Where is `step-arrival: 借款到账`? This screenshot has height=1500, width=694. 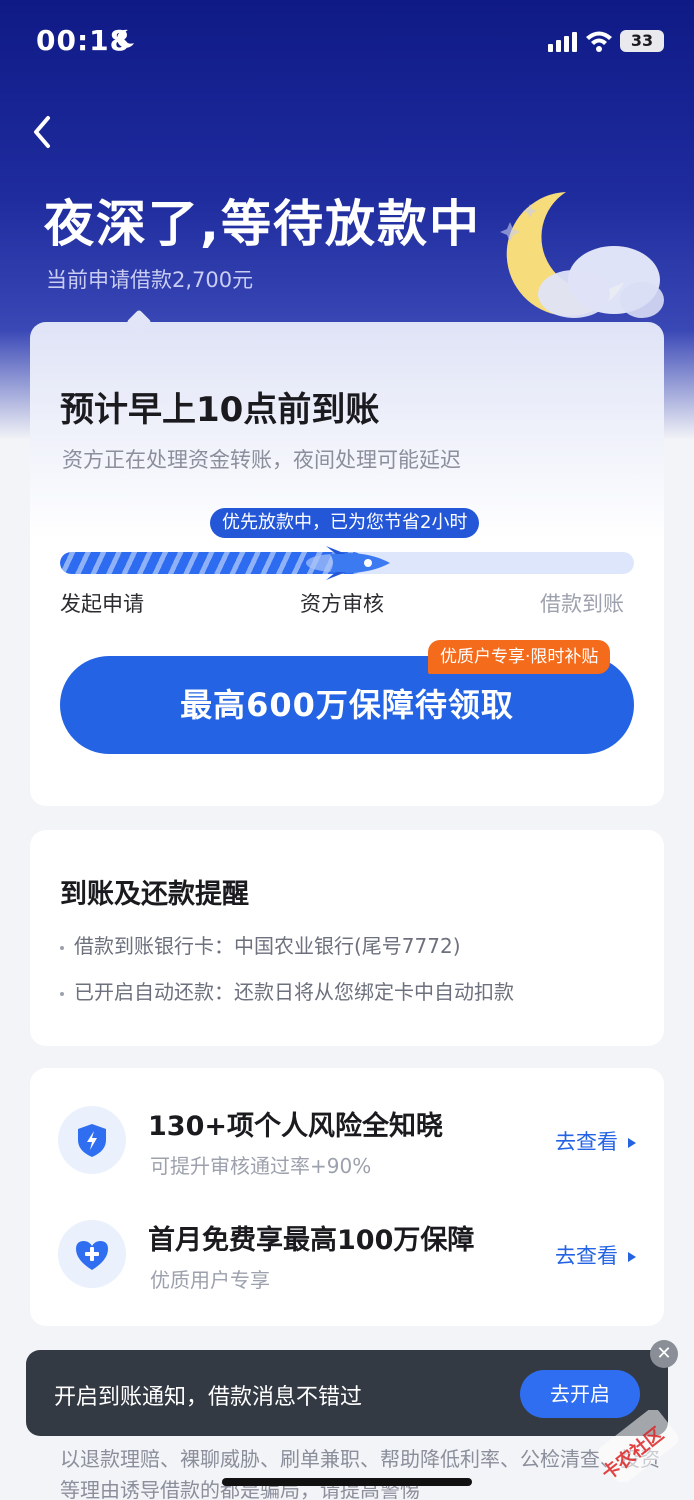
step-arrival: 借款到账 is located at coordinates (582, 604).